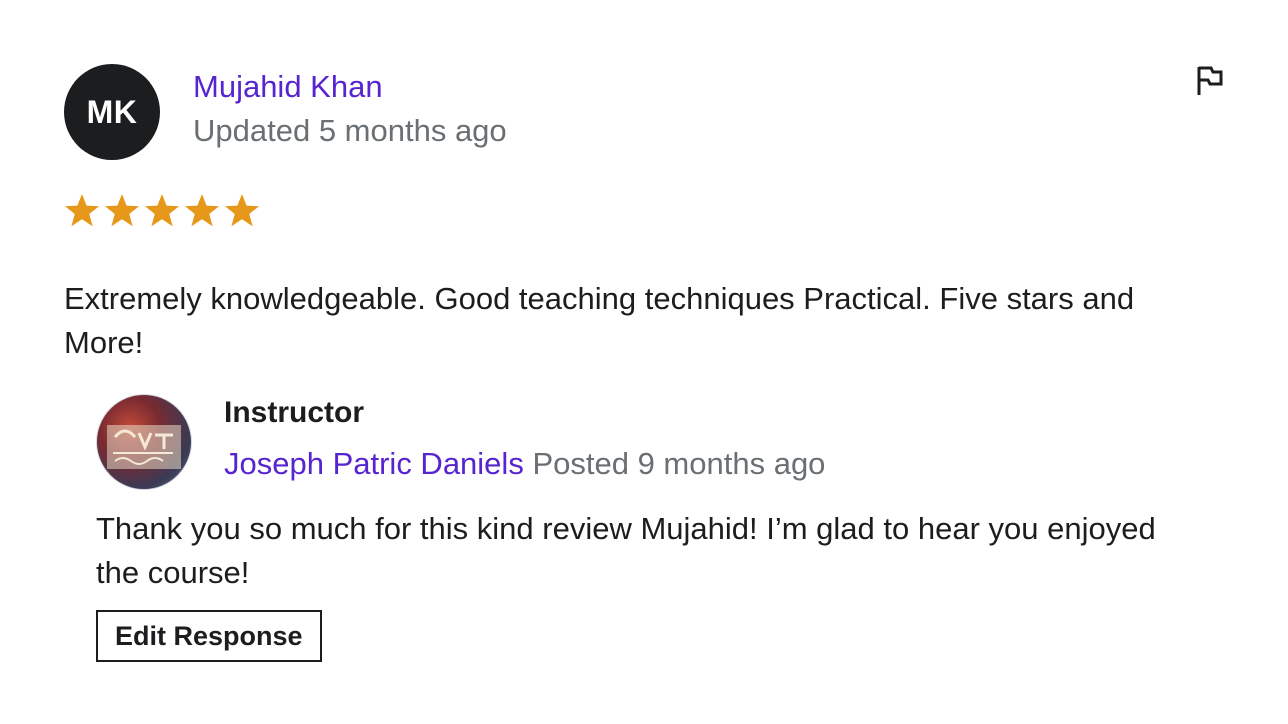 This screenshot has width=1288, height=724. I want to click on flag-icon, so click(1210, 81).